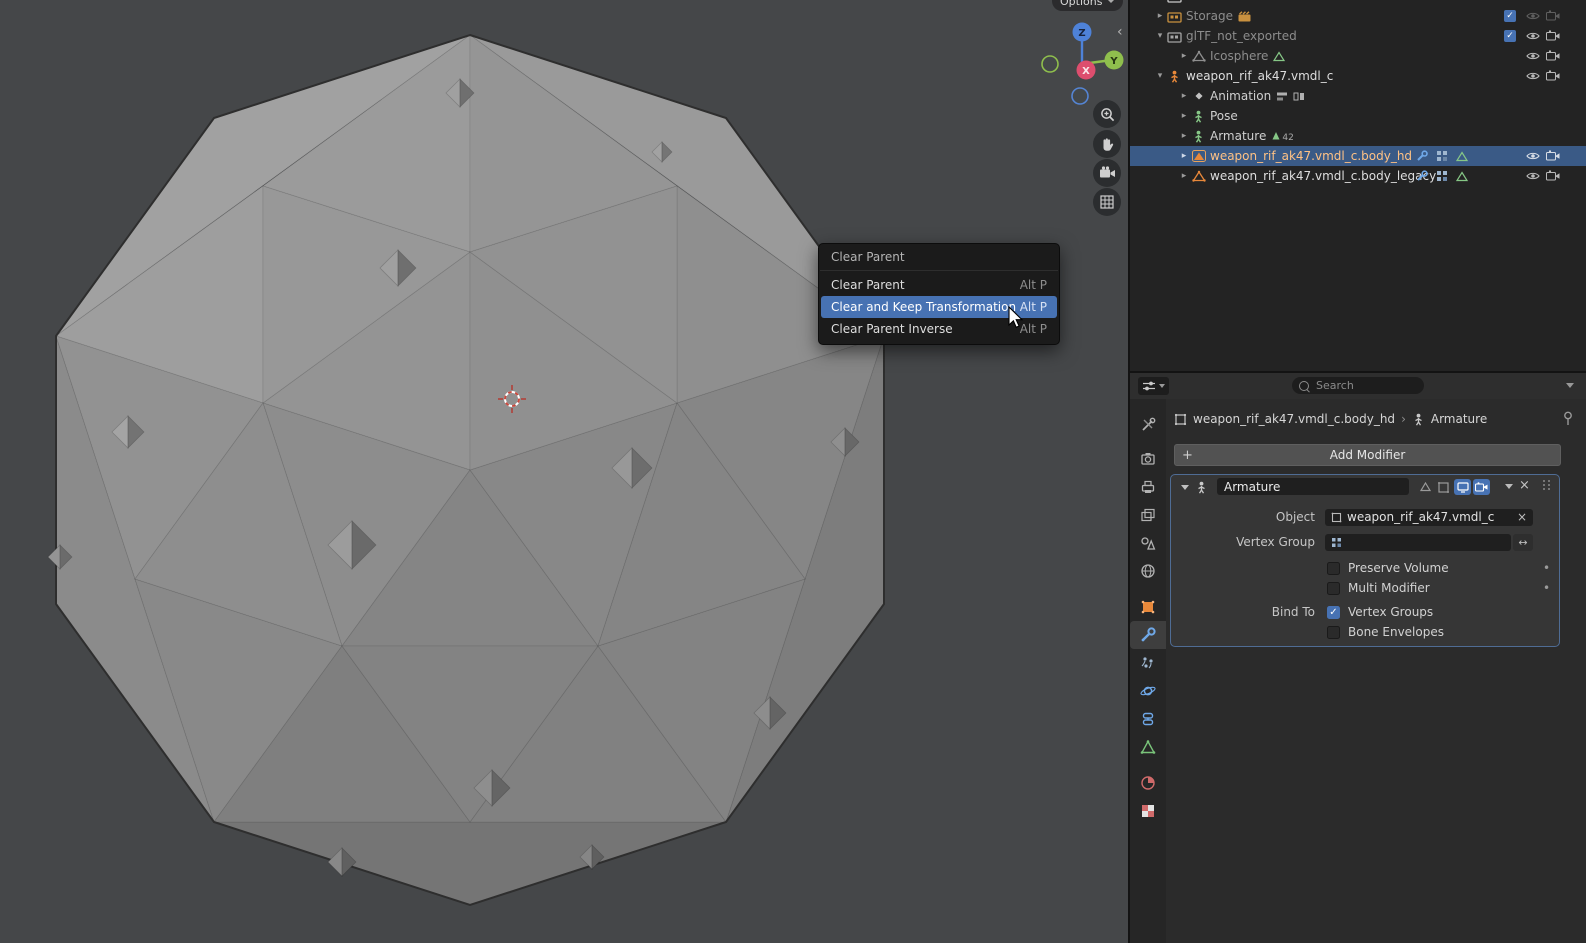 The image size is (1586, 943). What do you see at coordinates (1418, 542) in the screenshot?
I see `vertex-group-field` at bounding box center [1418, 542].